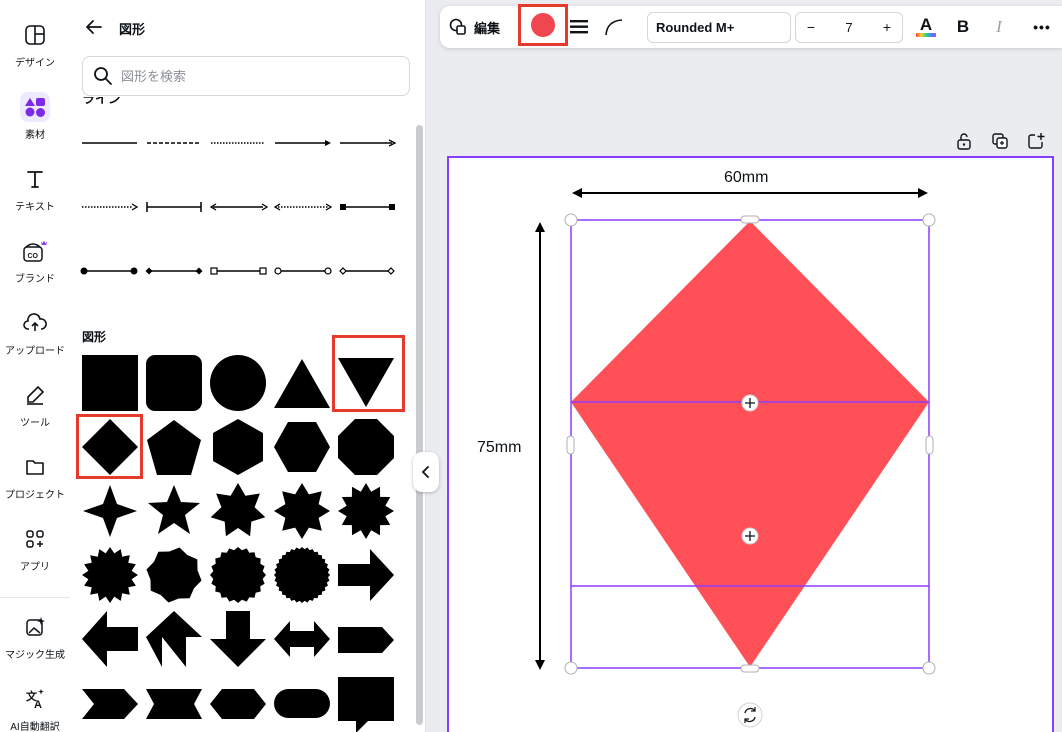  I want to click on sidebar-item-upload: アップロード, so click(35, 335).